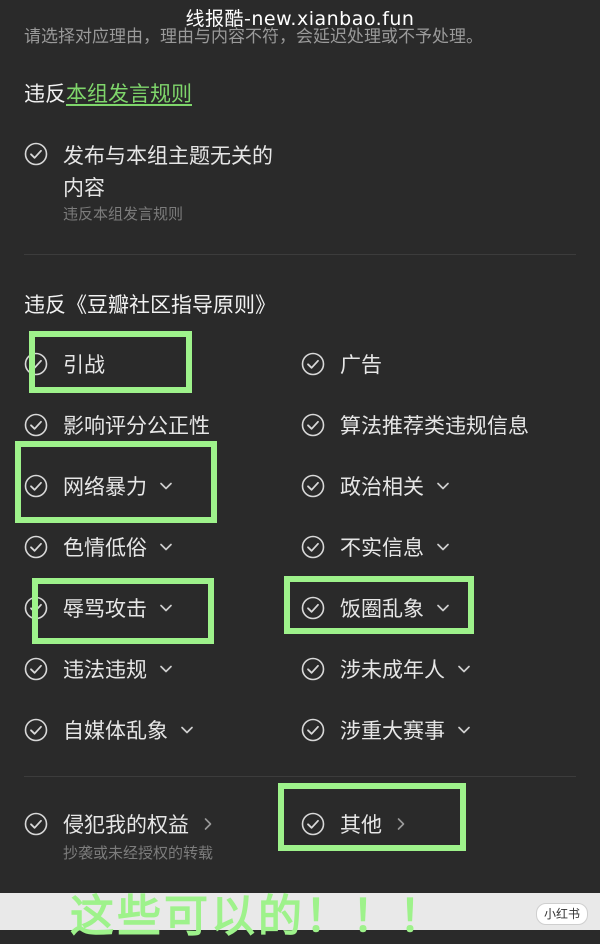 Image resolution: width=600 pixels, height=944 pixels. I want to click on group-rules-link: 本组发言规则, so click(129, 94).